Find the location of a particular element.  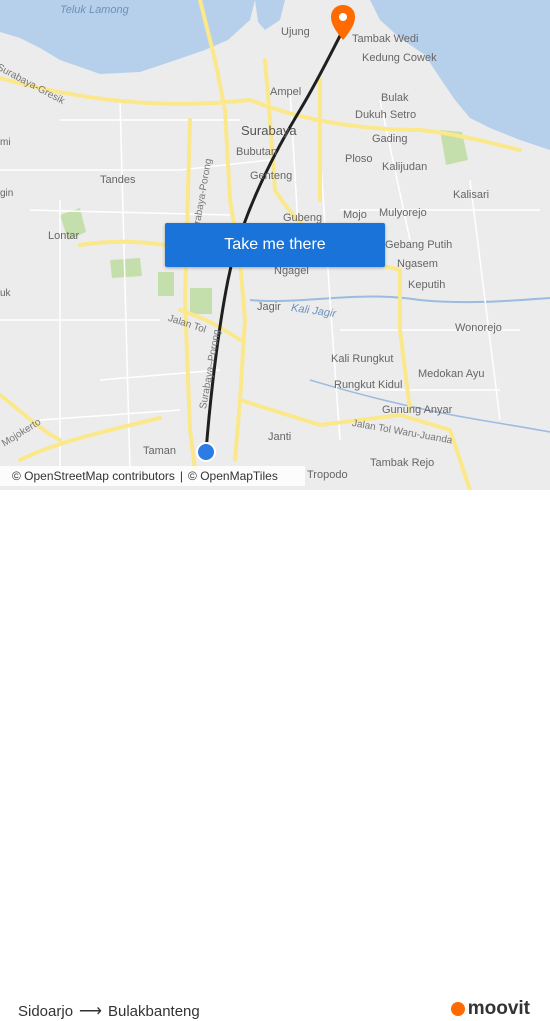

label-surabaya: Surabaya is located at coordinates (269, 130).